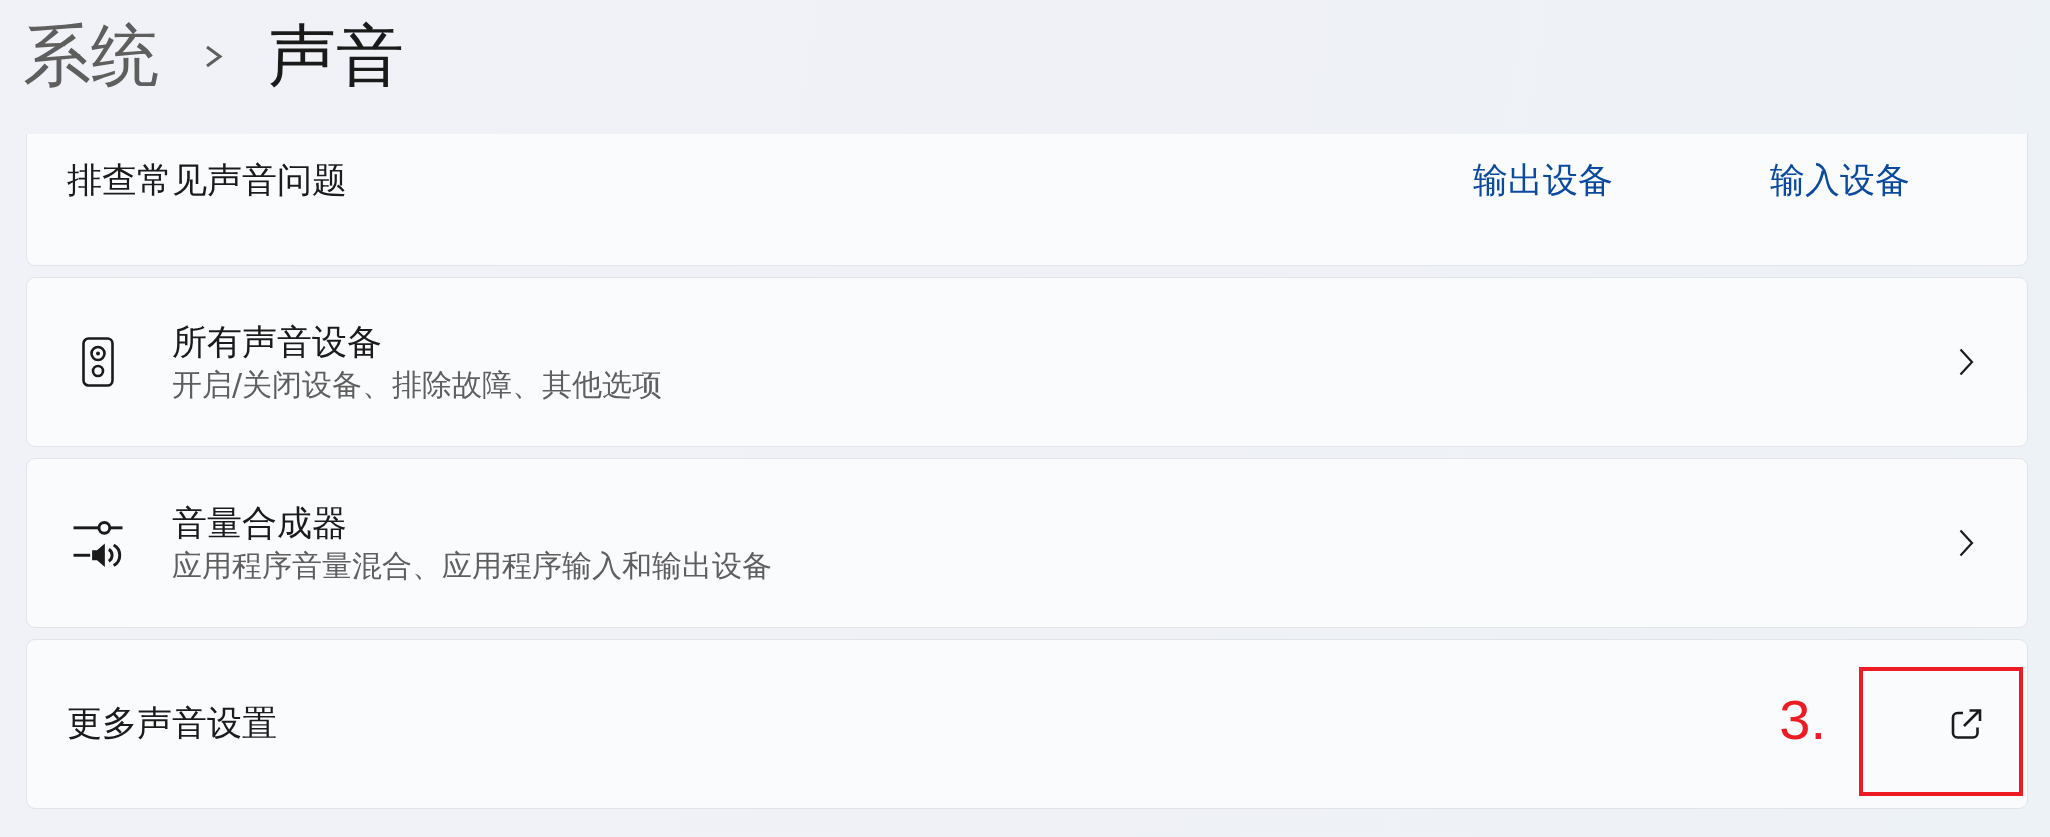 The width and height of the screenshot is (2050, 837). What do you see at coordinates (277, 342) in the screenshot?
I see `row-title: 所有声音设备` at bounding box center [277, 342].